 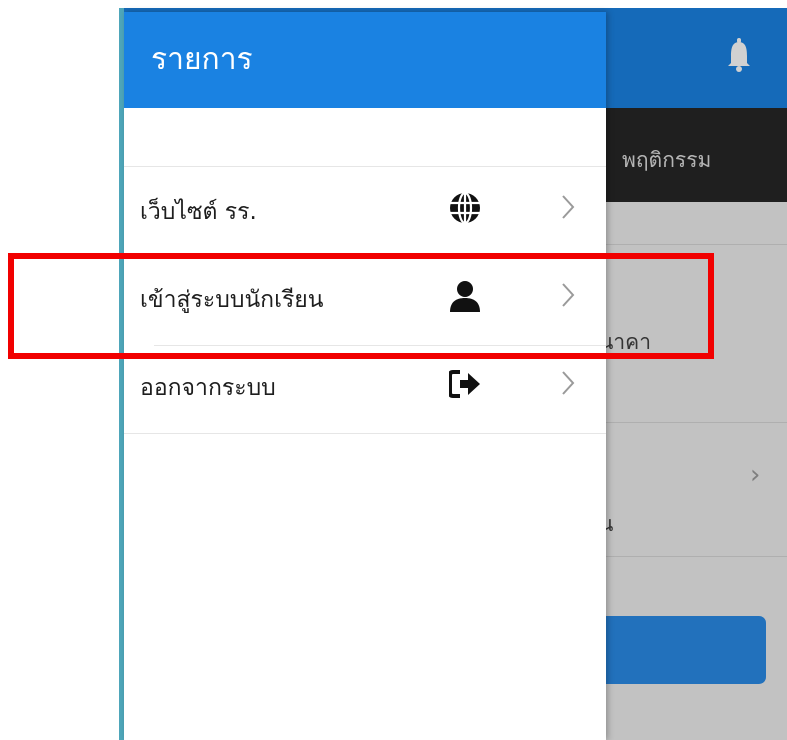 What do you see at coordinates (198, 212) in the screenshot?
I see `menu-item-label: เว็บไซต์ รร.` at bounding box center [198, 212].